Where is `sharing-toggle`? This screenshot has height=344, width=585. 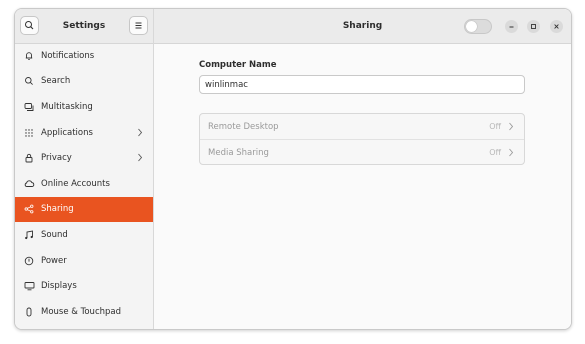 sharing-toggle is located at coordinates (478, 26).